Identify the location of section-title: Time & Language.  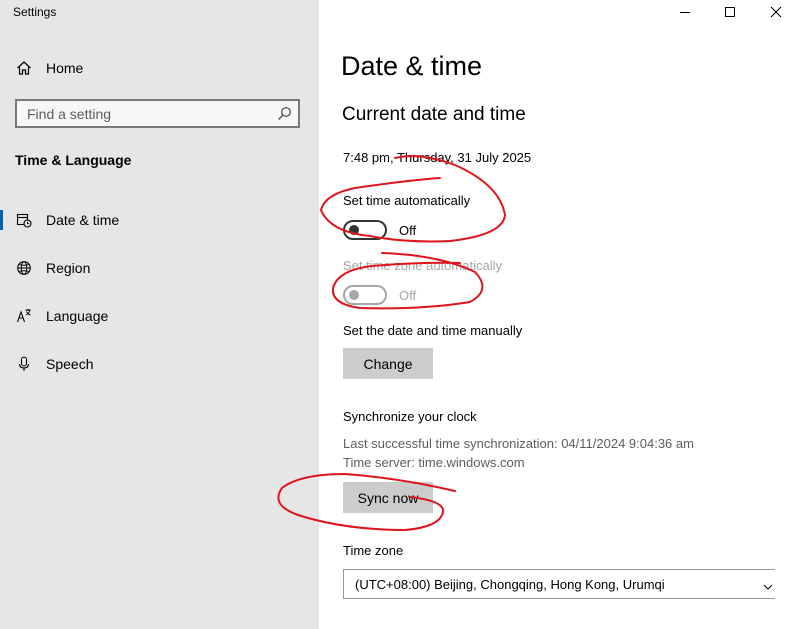
(73, 160).